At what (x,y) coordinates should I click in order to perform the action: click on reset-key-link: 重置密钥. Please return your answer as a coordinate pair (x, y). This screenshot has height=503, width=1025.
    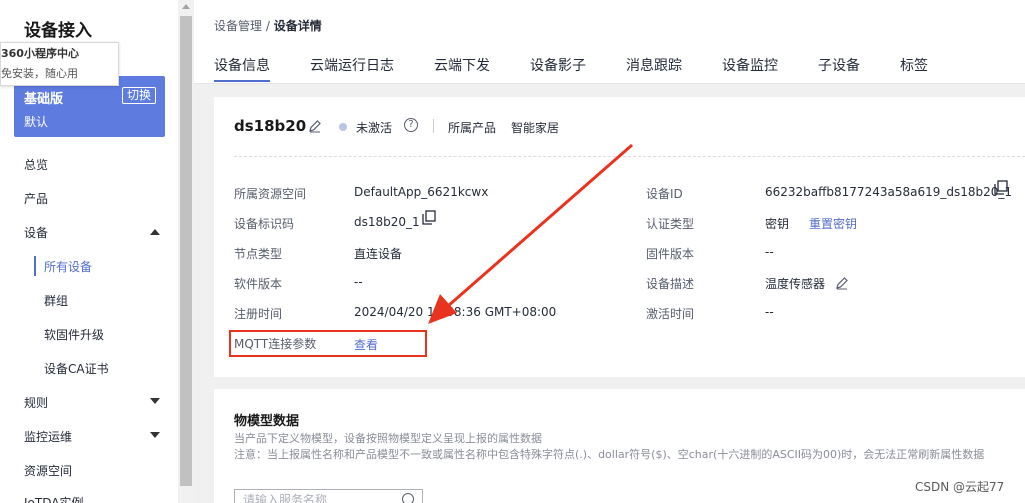
    Looking at the image, I should click on (833, 223).